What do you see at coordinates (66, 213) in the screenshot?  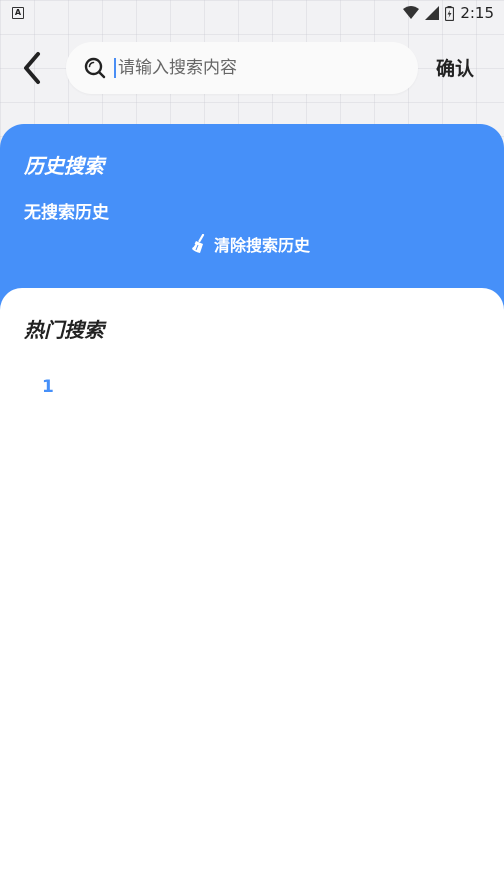 I see `history-empty-text: 无搜索历史` at bounding box center [66, 213].